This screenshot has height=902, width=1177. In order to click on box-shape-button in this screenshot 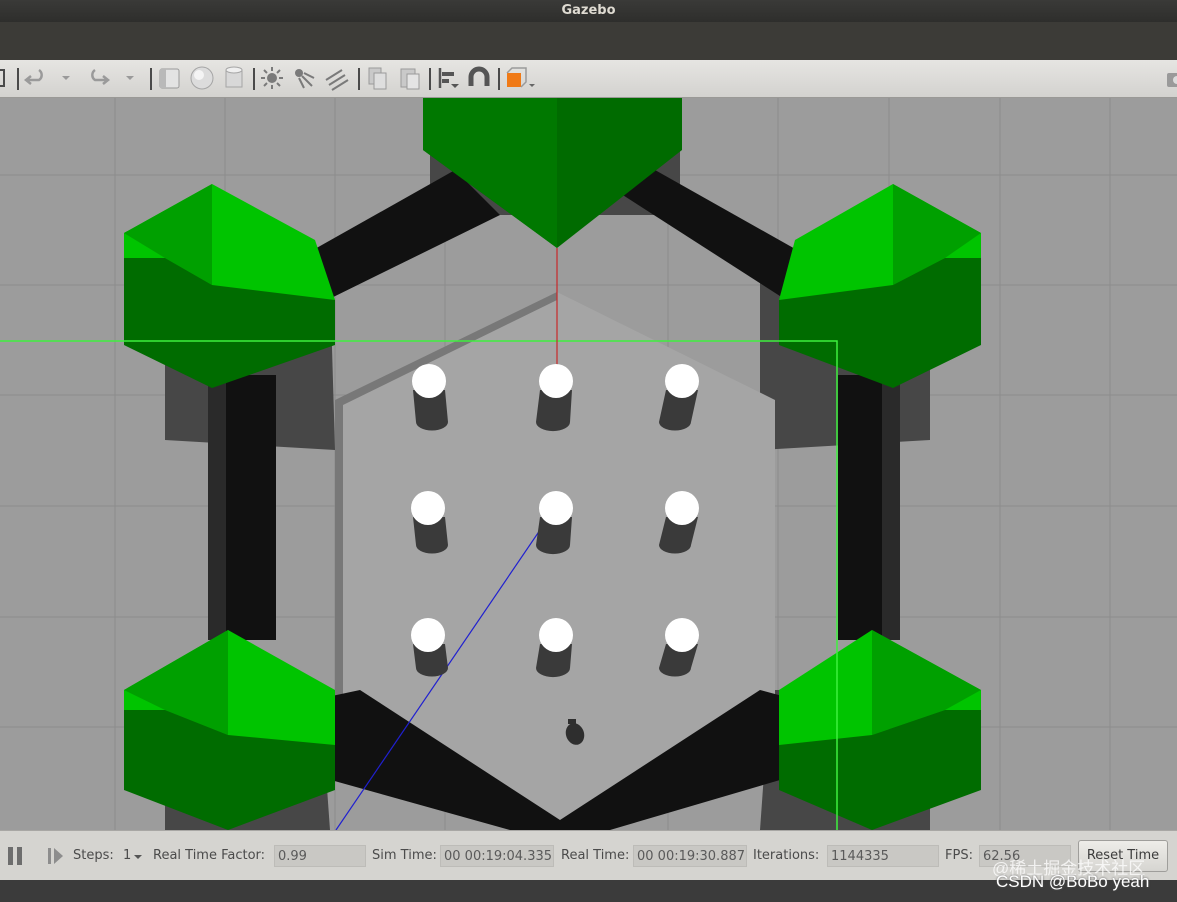, I will do `click(170, 78)`.